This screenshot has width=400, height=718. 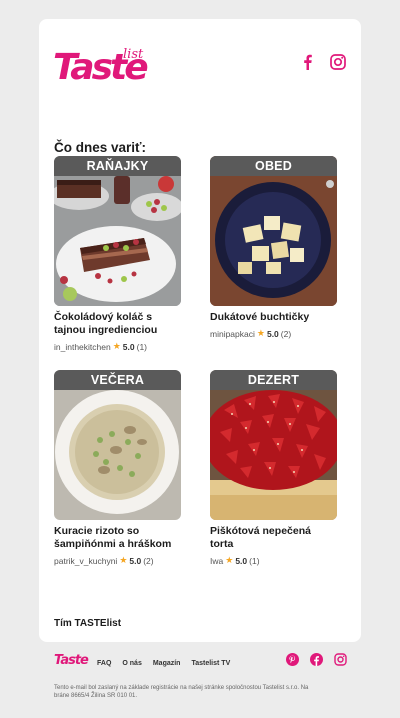 I want to click on signature: Tím TASTElist, so click(x=88, y=623).